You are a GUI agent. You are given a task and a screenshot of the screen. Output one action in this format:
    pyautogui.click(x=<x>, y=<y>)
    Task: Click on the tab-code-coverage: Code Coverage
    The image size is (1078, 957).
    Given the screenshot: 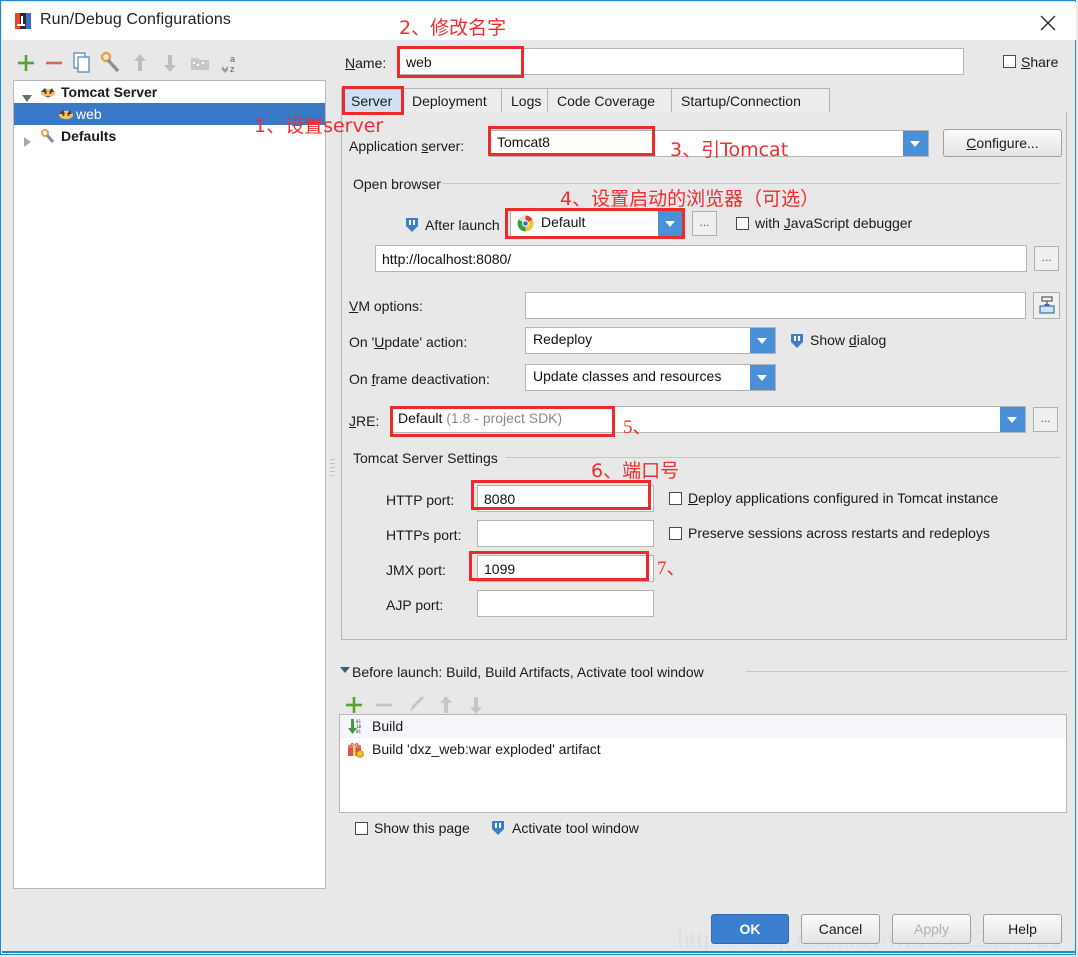 What is the action you would take?
    pyautogui.click(x=609, y=100)
    